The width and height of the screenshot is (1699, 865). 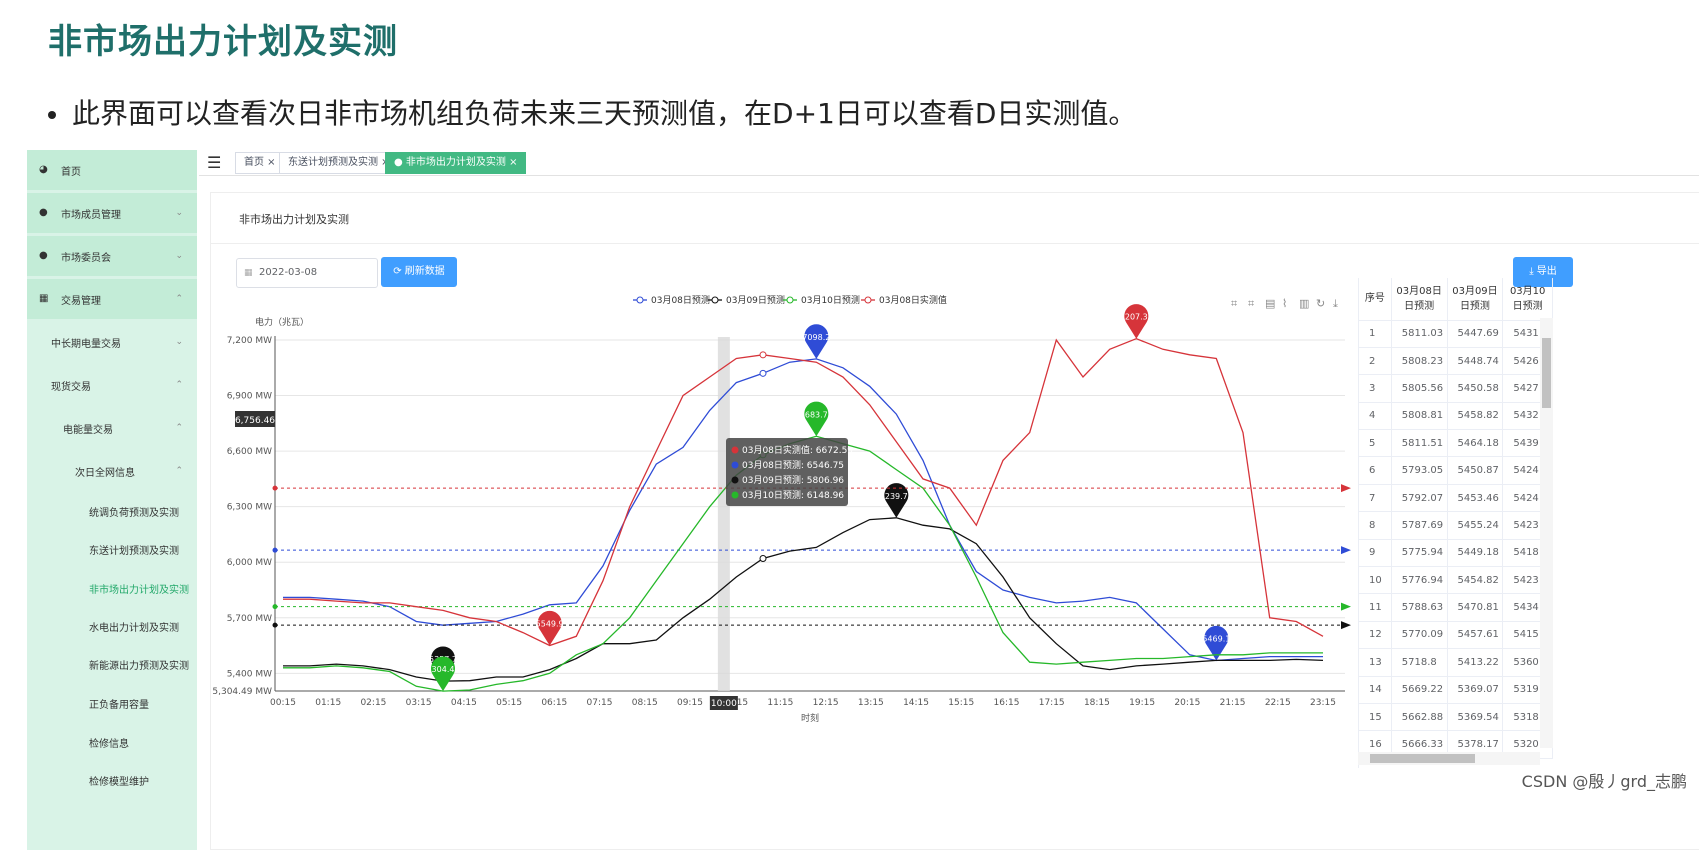 I want to click on table-cell: 5808.81, so click(x=1419, y=416).